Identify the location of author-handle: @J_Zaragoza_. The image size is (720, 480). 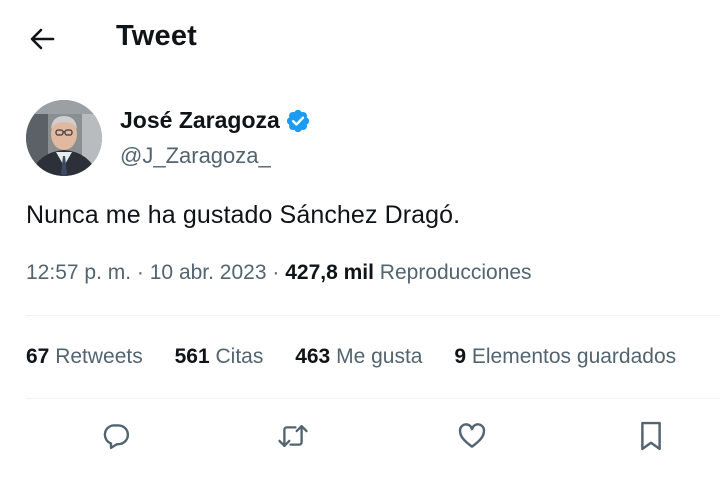
(195, 156).